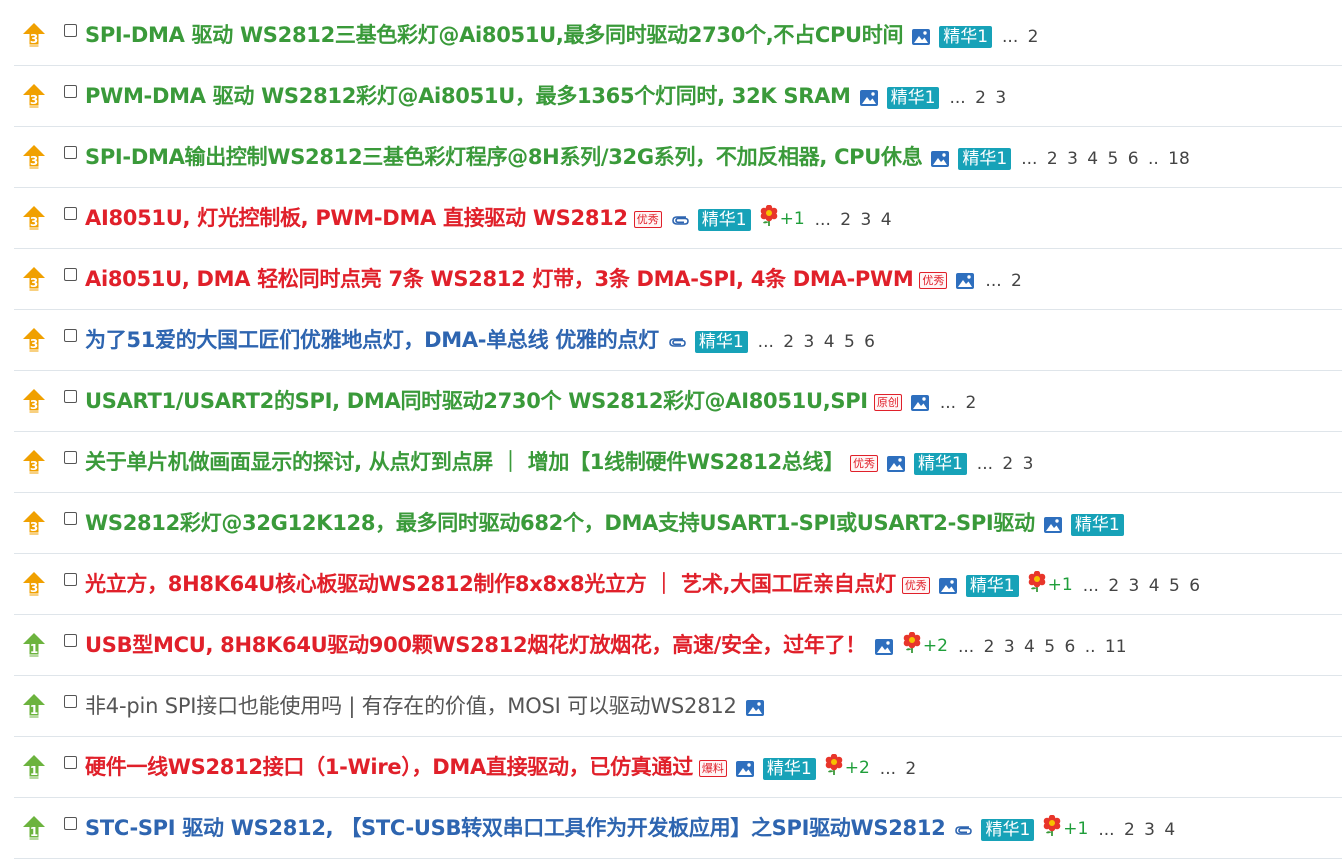 The width and height of the screenshot is (1342, 860). I want to click on thread-tag-stamp: 原创, so click(887, 402).